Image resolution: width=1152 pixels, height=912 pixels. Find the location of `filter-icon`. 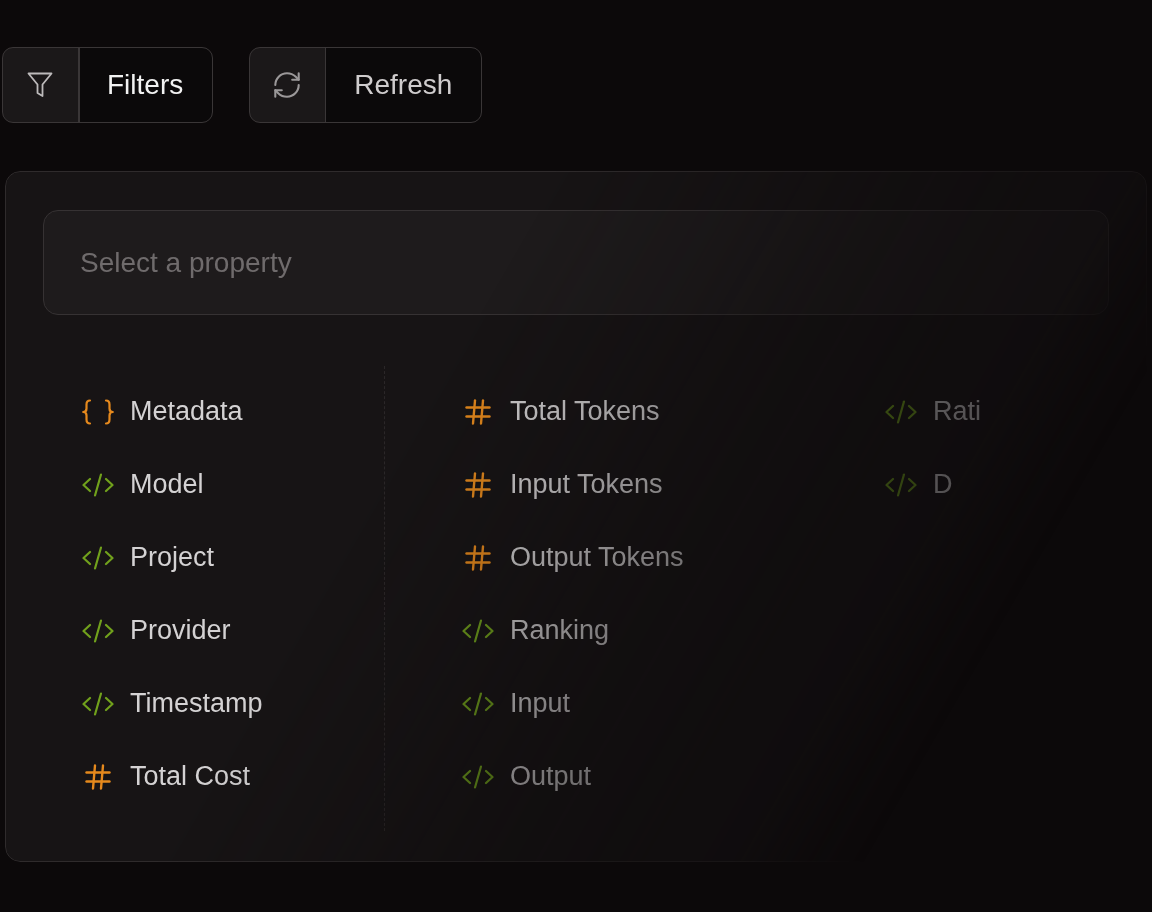

filter-icon is located at coordinates (40, 85).